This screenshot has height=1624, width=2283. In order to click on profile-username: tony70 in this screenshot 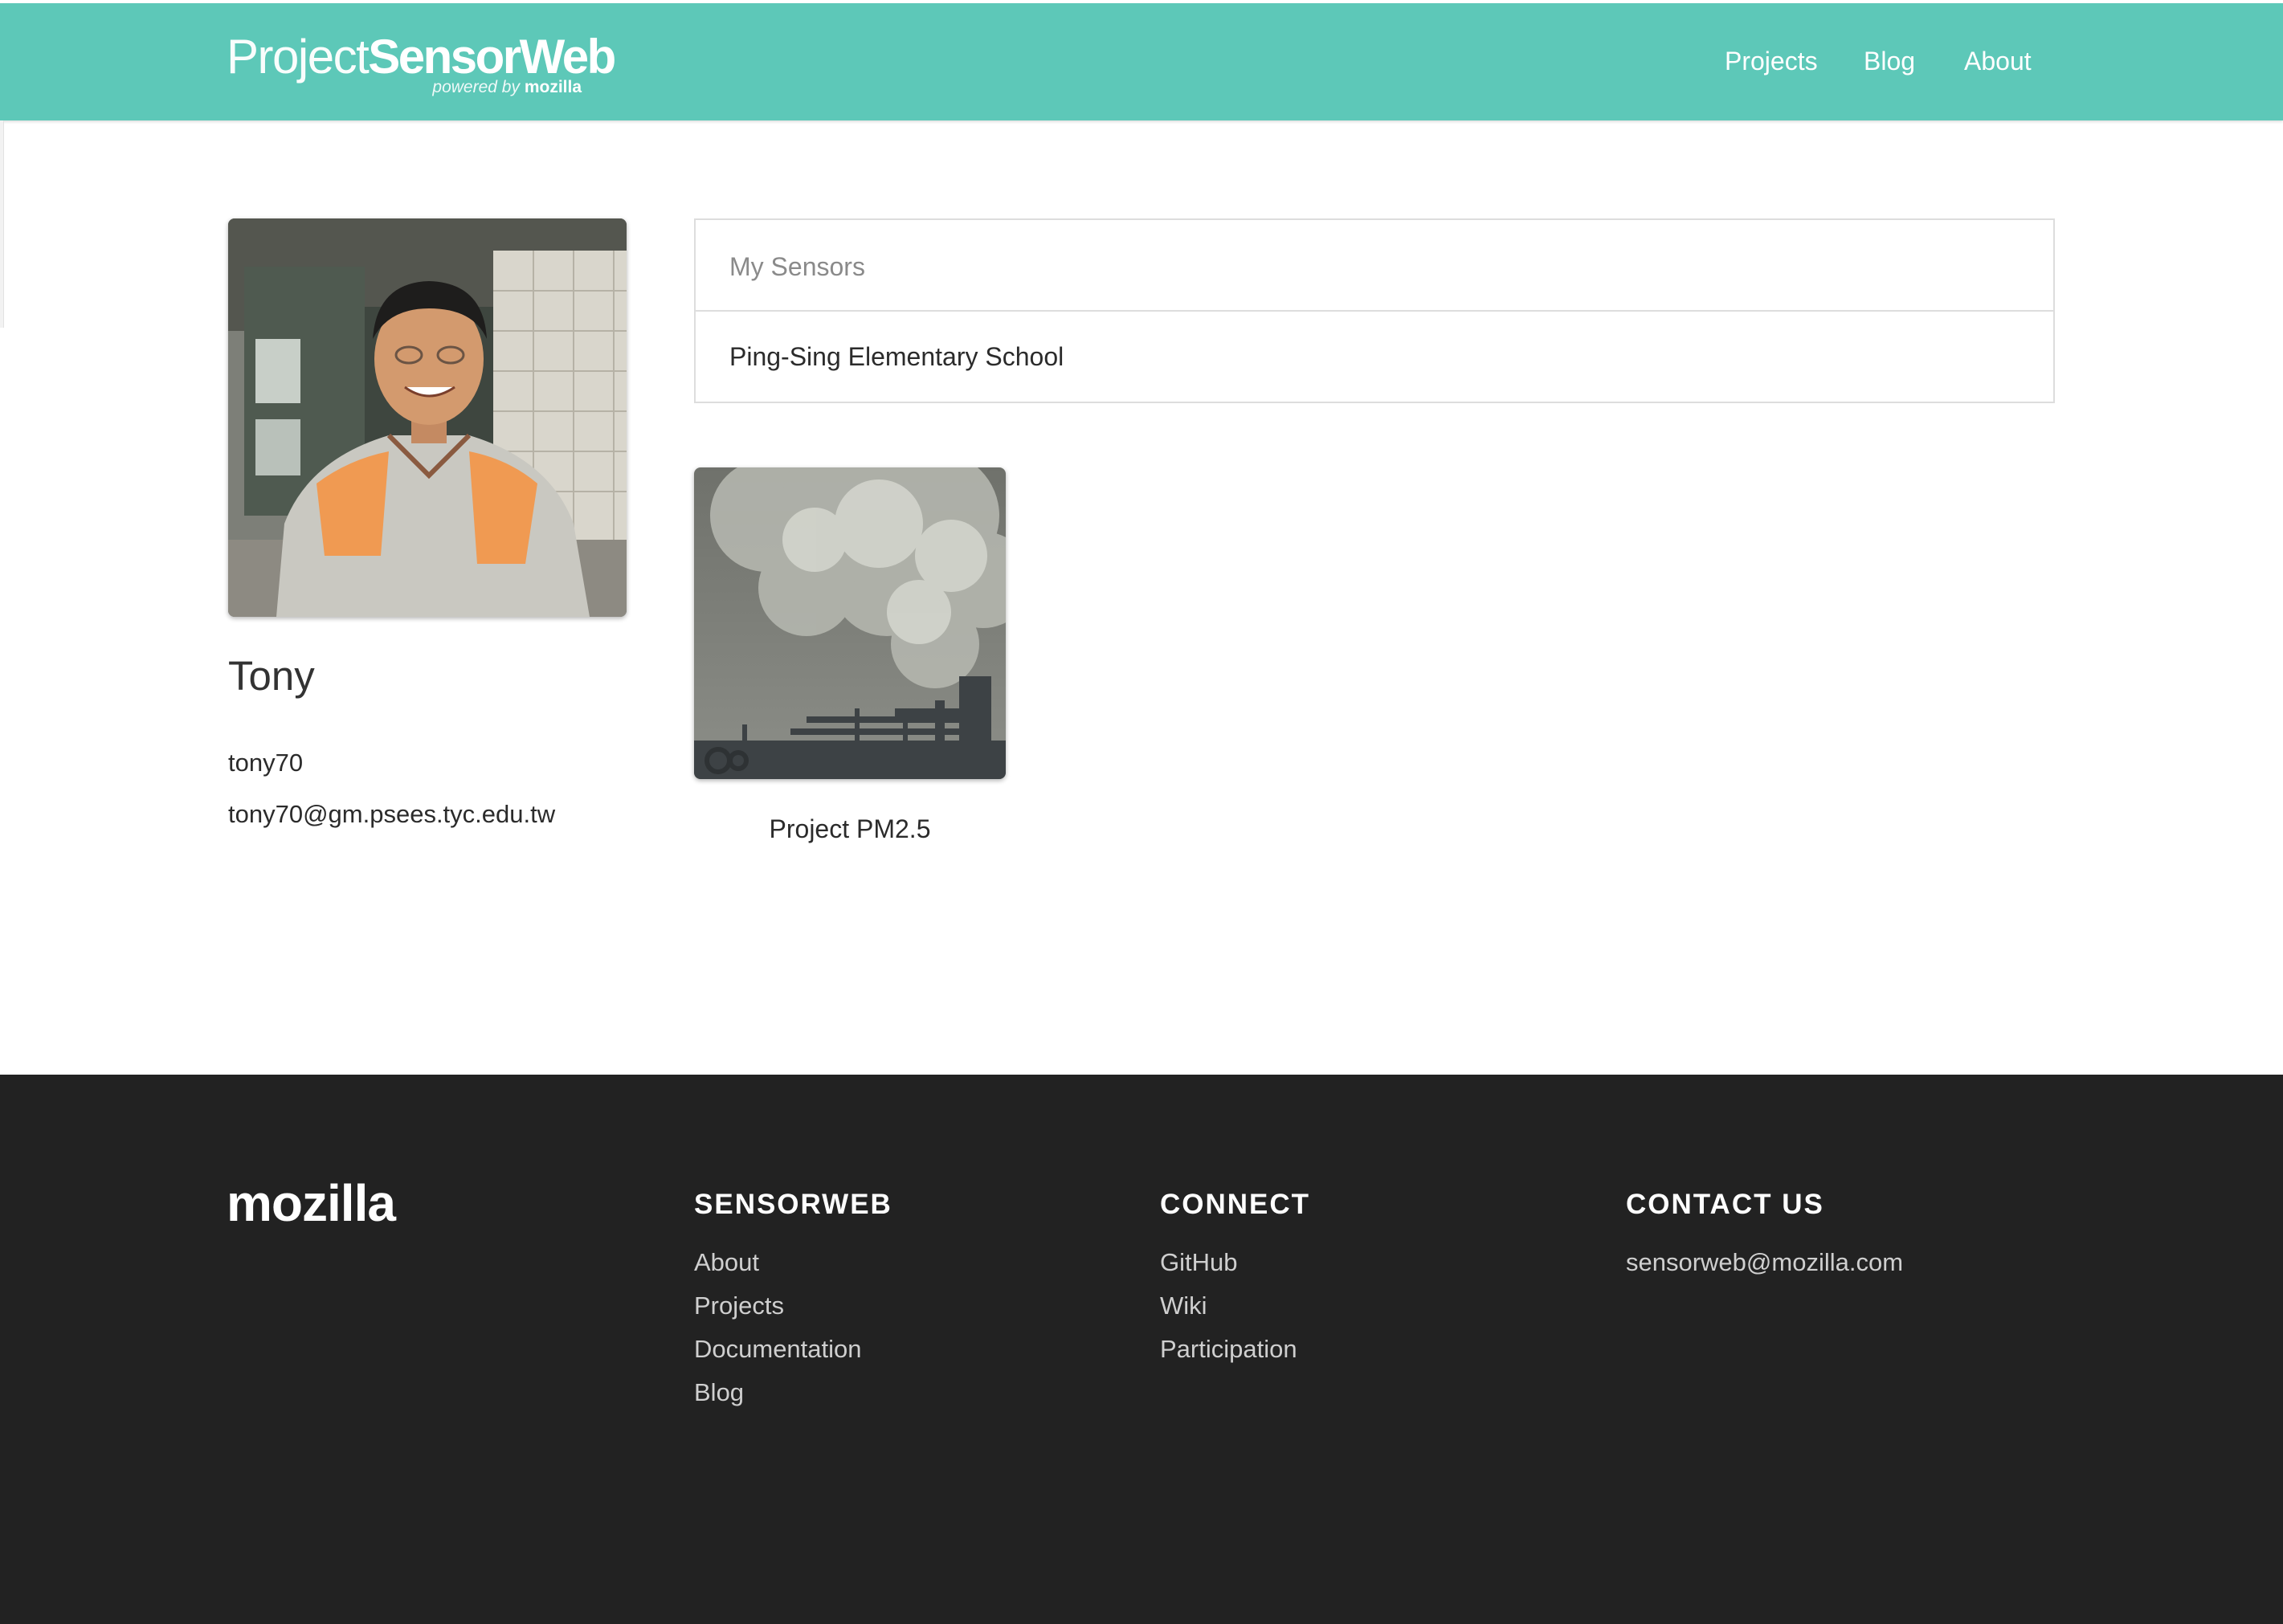, I will do `click(266, 763)`.